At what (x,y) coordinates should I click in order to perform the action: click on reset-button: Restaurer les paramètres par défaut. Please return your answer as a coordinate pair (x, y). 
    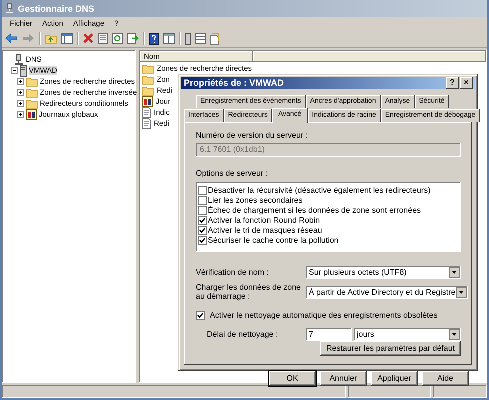
    Looking at the image, I should click on (390, 348).